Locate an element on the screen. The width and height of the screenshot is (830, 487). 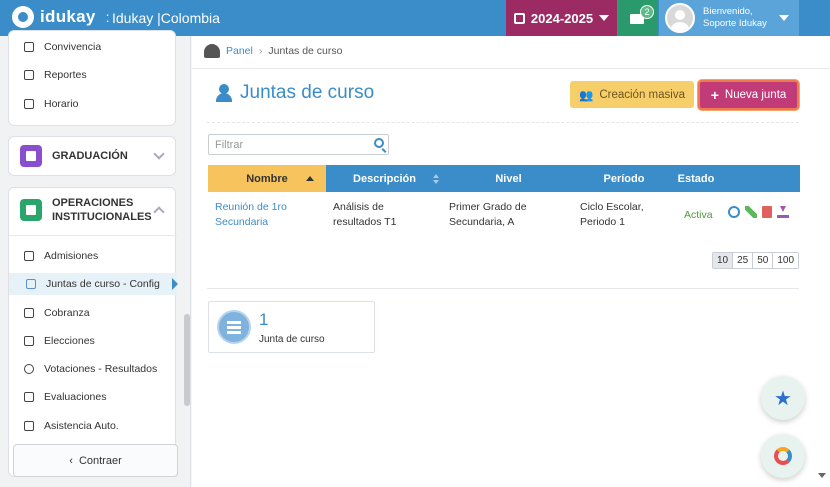
page-size-50: 50 is located at coordinates (762, 260).